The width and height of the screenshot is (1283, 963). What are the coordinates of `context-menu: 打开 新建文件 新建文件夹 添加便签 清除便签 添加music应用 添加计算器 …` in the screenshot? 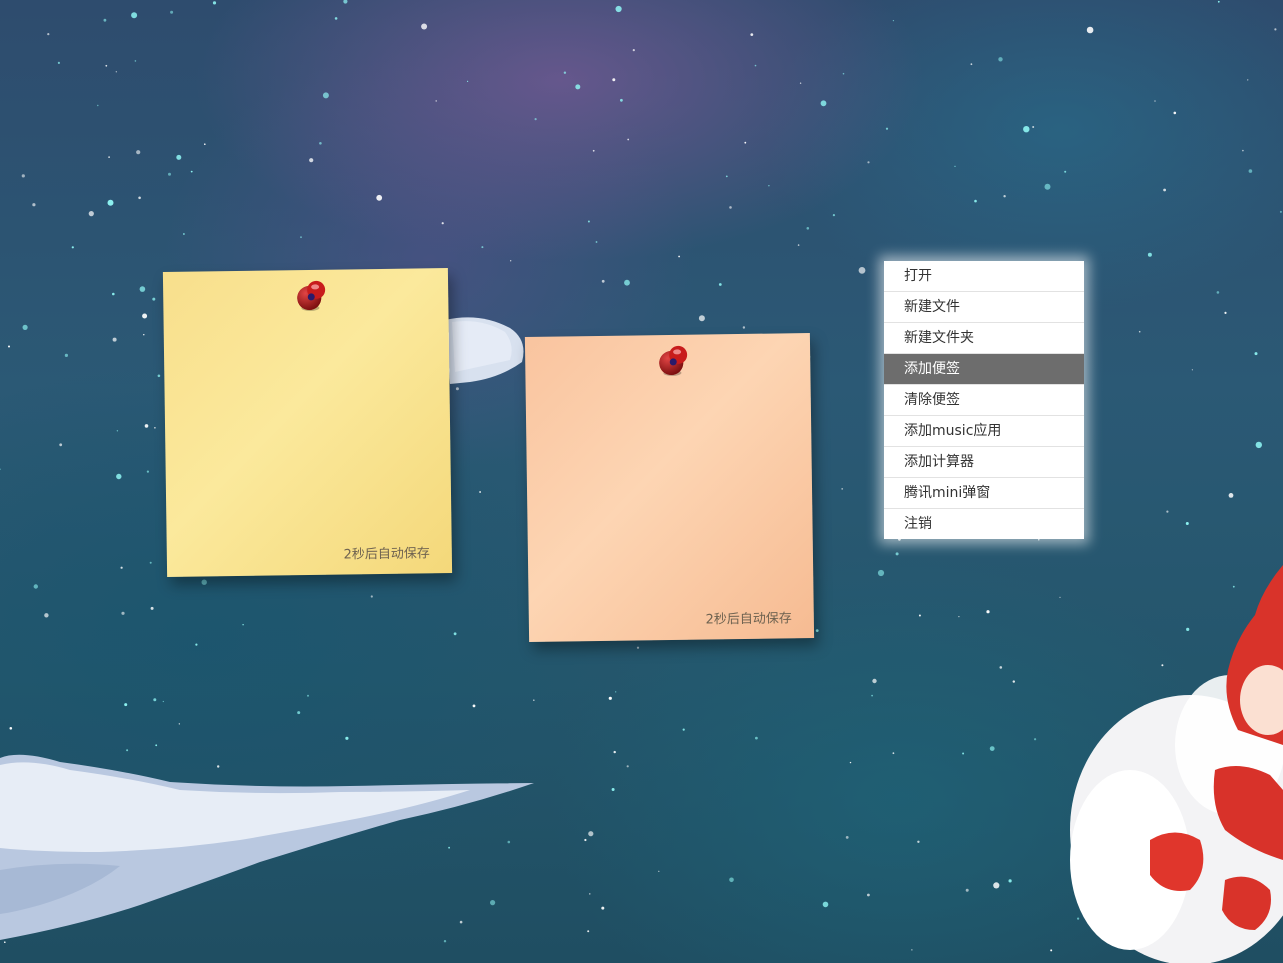 It's located at (984, 400).